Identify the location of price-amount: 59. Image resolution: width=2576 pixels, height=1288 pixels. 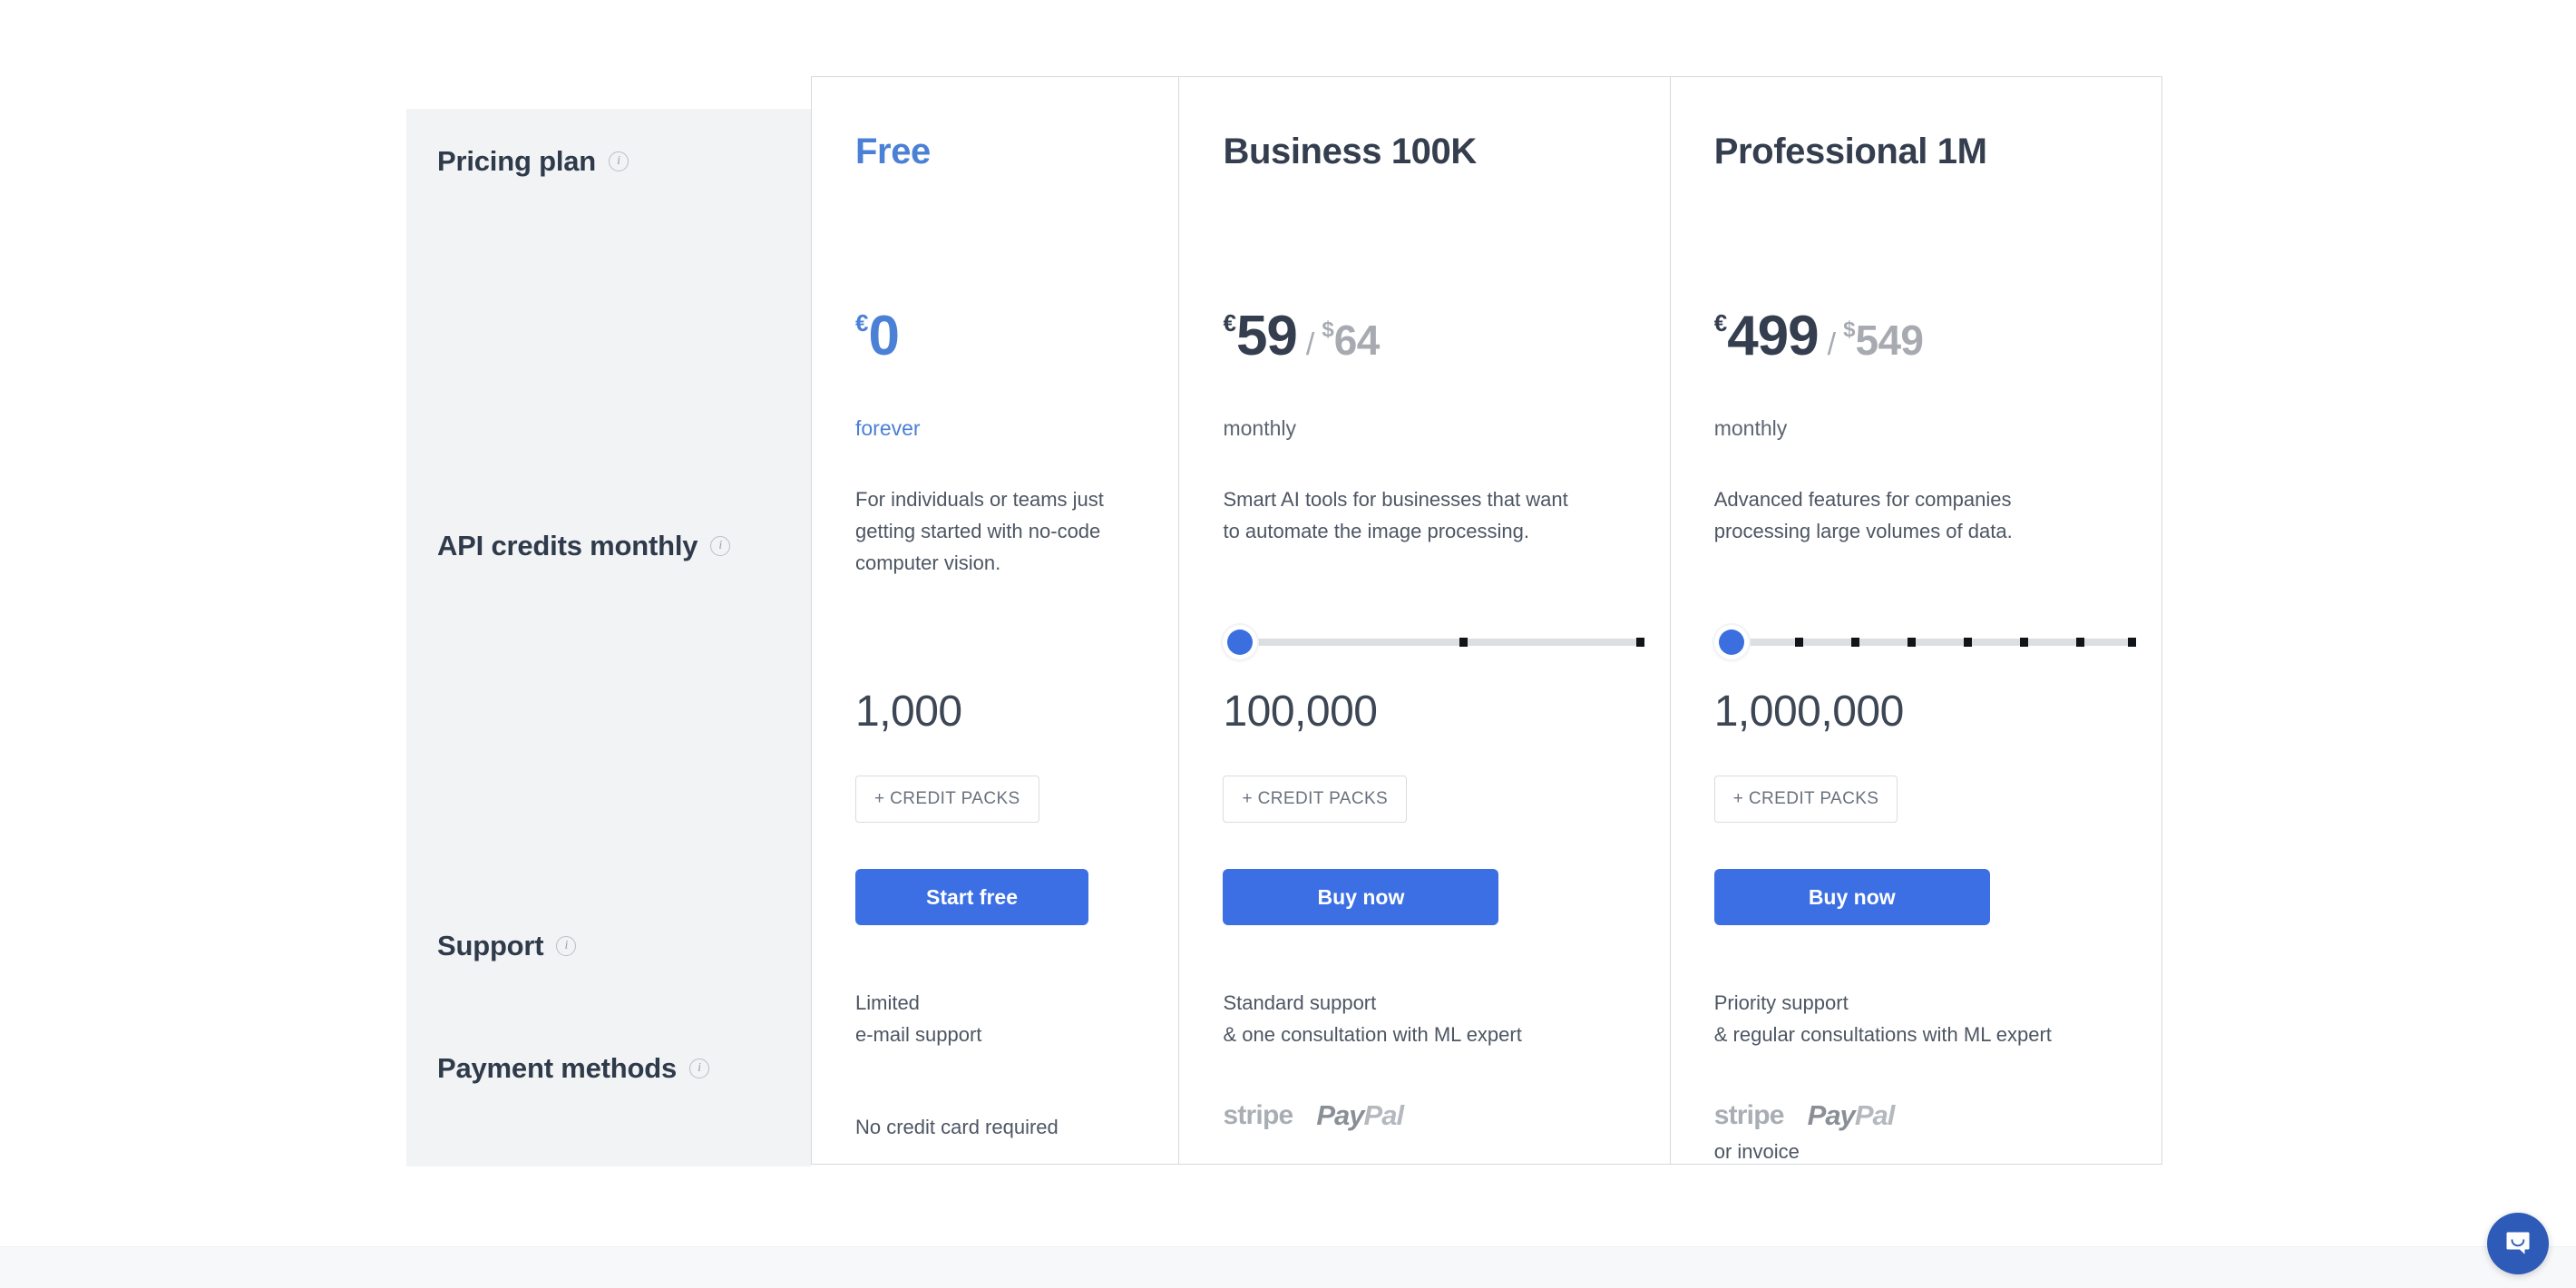
(1266, 336).